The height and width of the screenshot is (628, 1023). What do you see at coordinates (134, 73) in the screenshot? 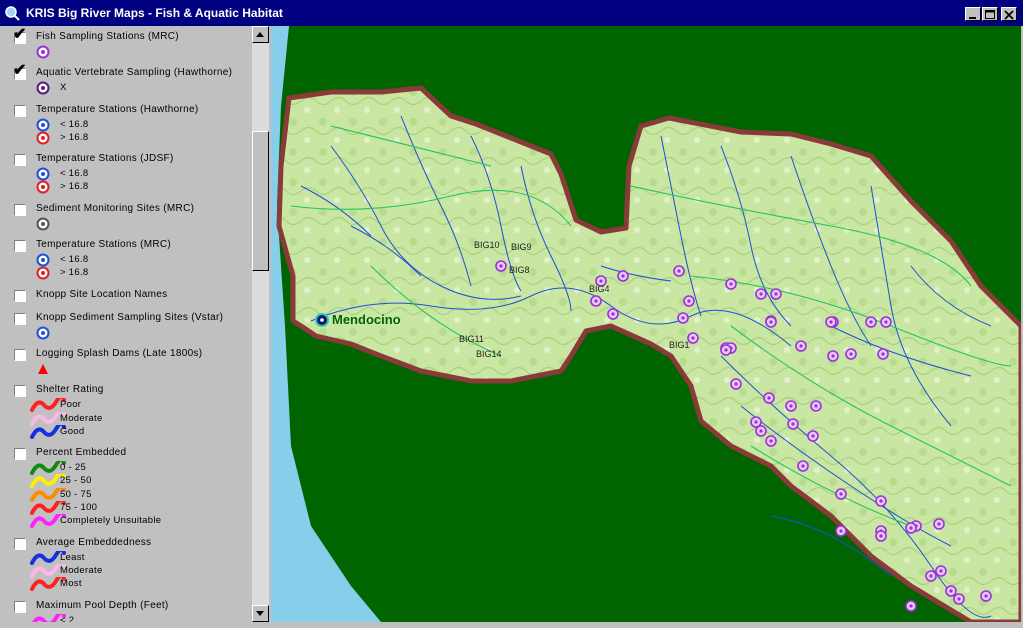
I see `legend-title: Aquatic Vertebrate Sampling (Hawthorne)` at bounding box center [134, 73].